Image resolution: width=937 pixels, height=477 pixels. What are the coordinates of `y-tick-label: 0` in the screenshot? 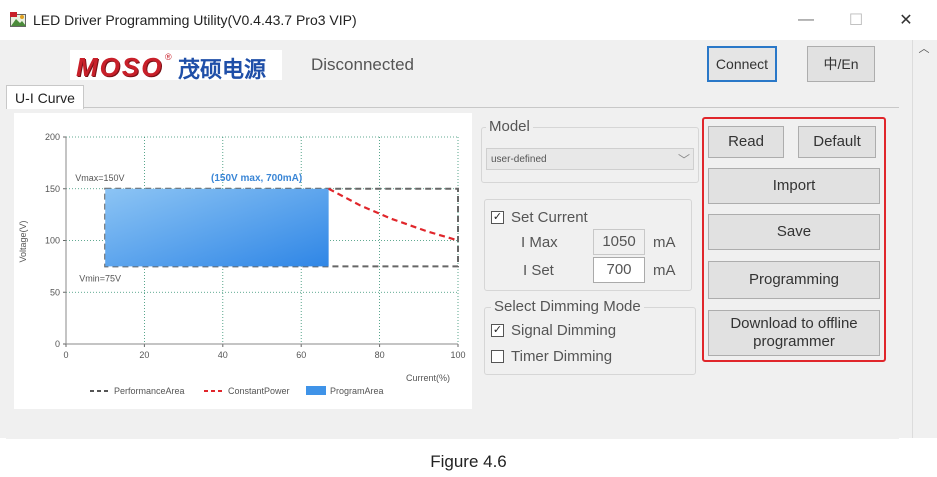 It's located at (57, 344).